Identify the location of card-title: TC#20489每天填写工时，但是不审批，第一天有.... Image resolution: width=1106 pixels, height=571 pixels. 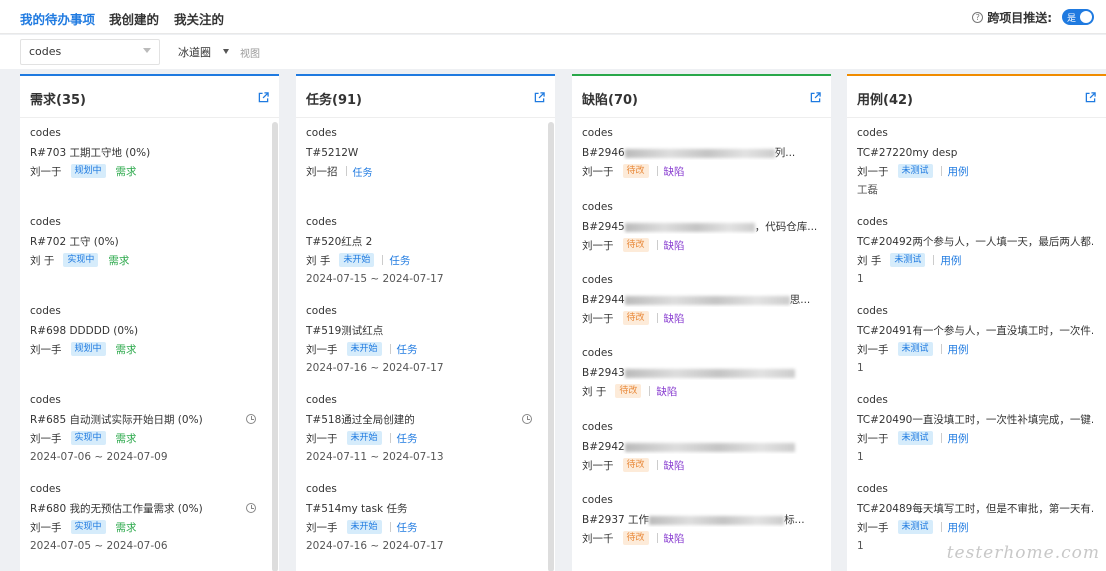
(975, 509).